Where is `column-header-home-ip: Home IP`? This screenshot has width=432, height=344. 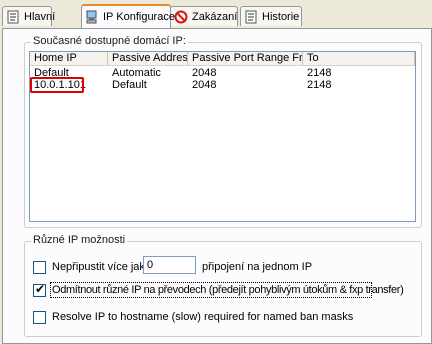 column-header-home-ip: Home IP is located at coordinates (69, 59).